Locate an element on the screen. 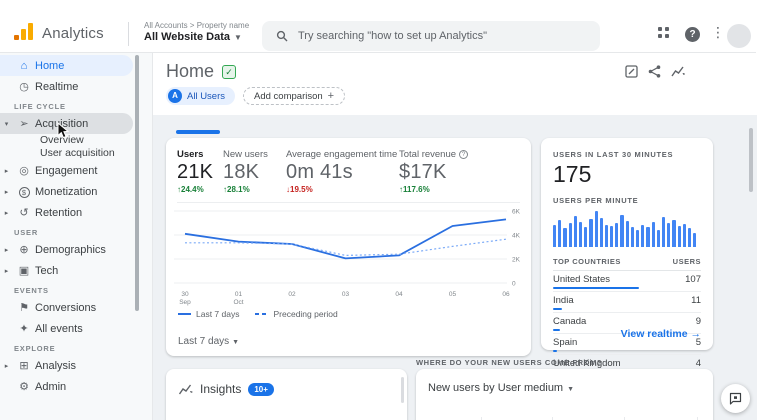 The width and height of the screenshot is (768, 420). metric-total-revenue: Total revenue? $17K ↑117.6% is located at coordinates (459, 171).